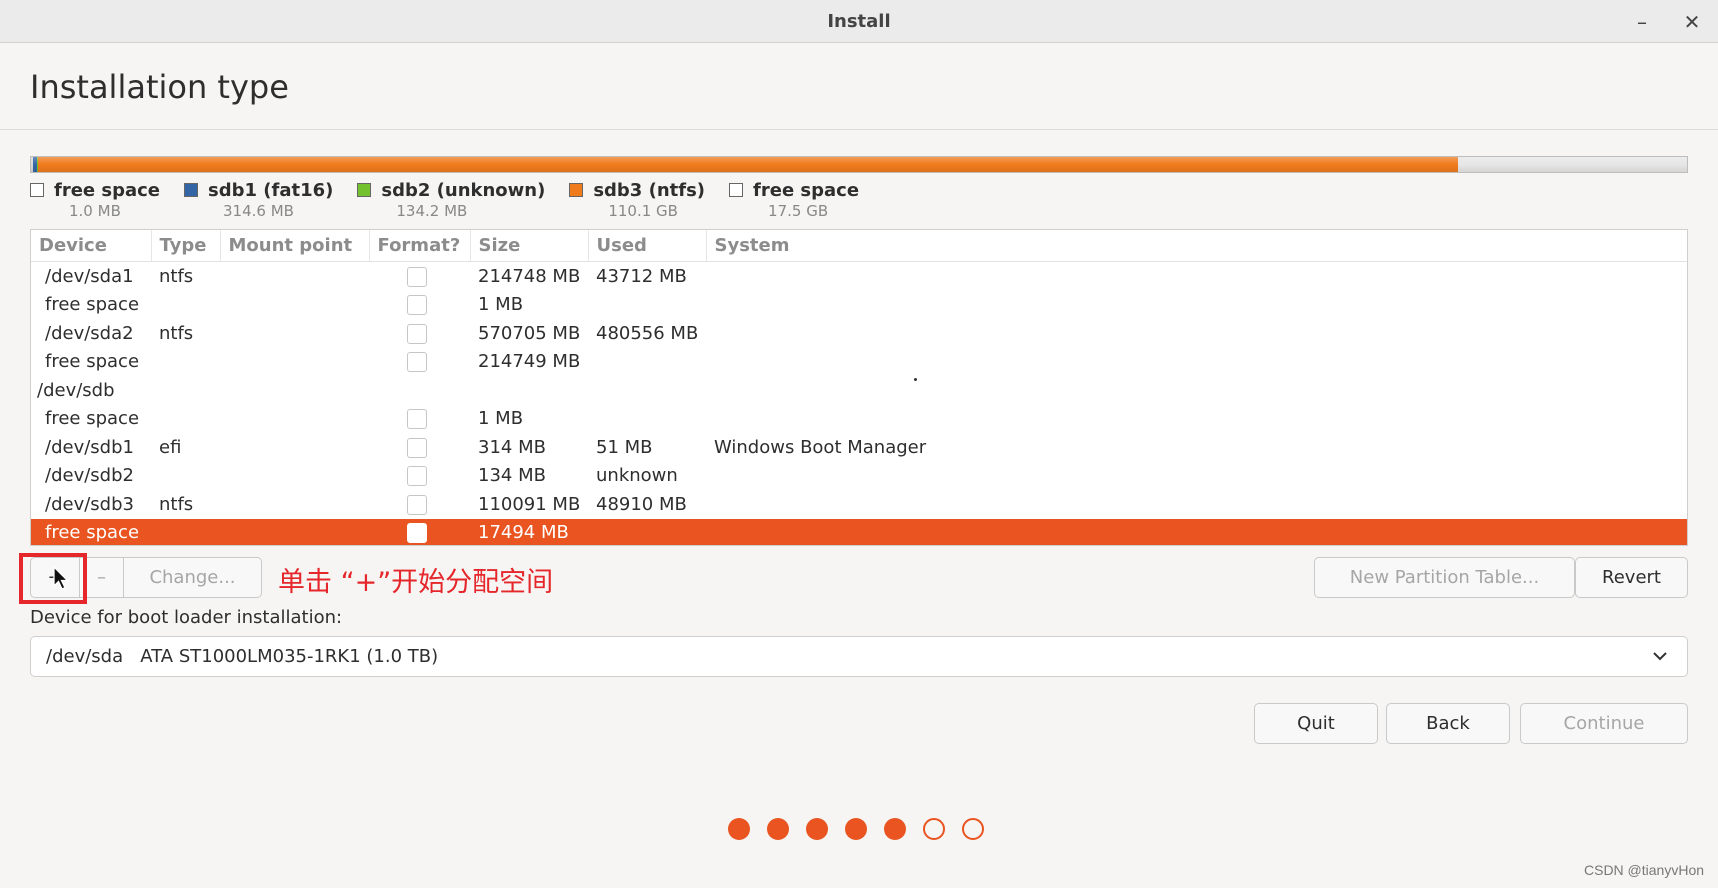  I want to click on column-header: Type, so click(186, 246).